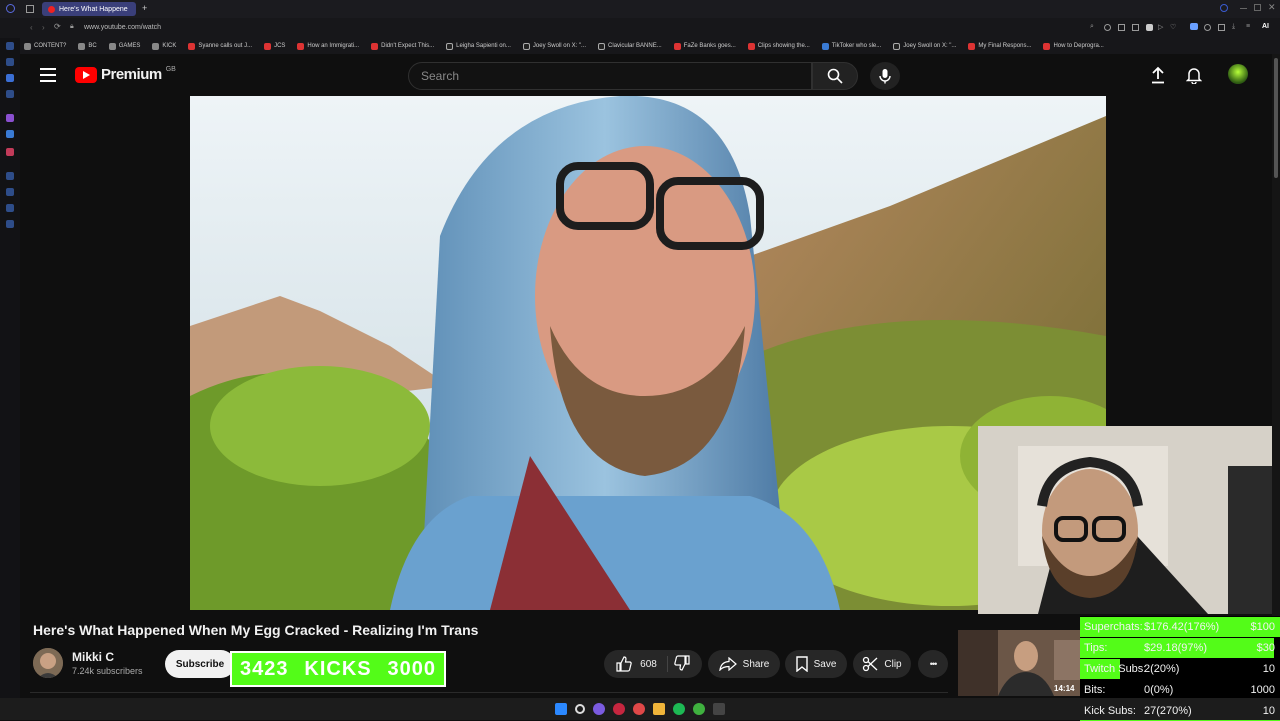 The width and height of the screenshot is (1280, 721). Describe the element at coordinates (30, 9) in the screenshot. I see `tabs-icon` at that location.